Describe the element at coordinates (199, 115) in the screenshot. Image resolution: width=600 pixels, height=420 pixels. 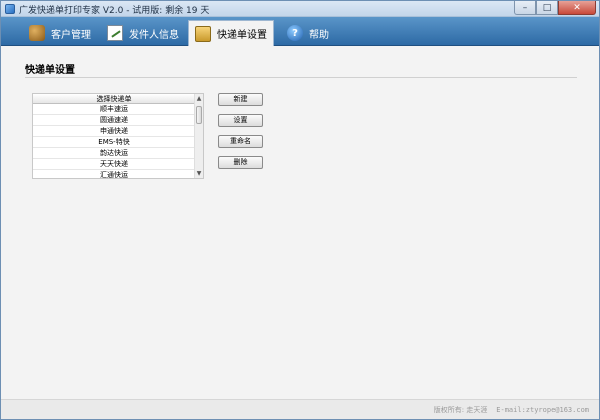
I see `scroll-thumb` at that location.